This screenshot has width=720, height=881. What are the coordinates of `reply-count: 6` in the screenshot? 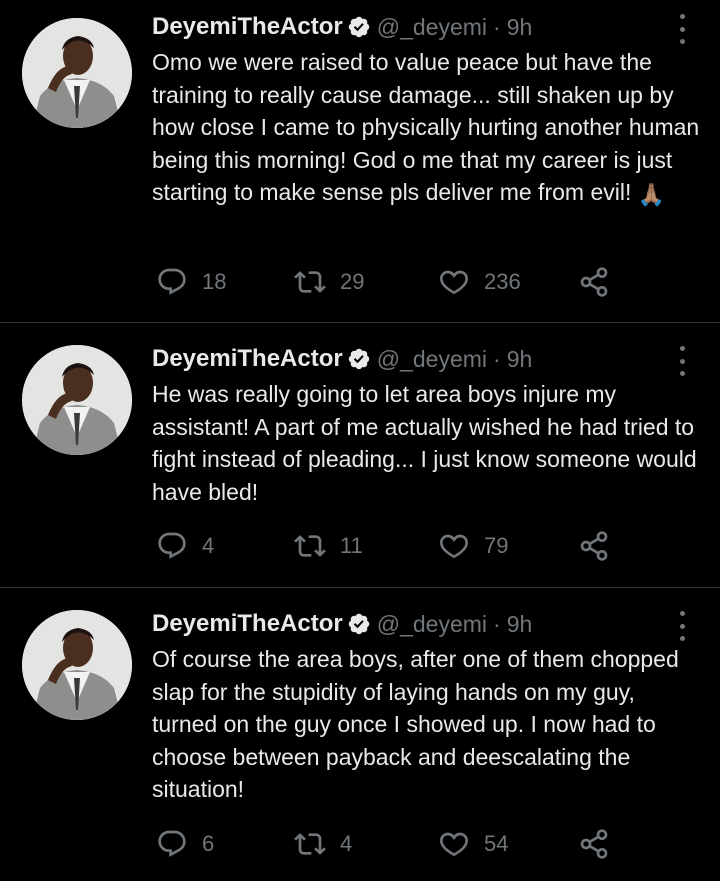 It's located at (208, 843).